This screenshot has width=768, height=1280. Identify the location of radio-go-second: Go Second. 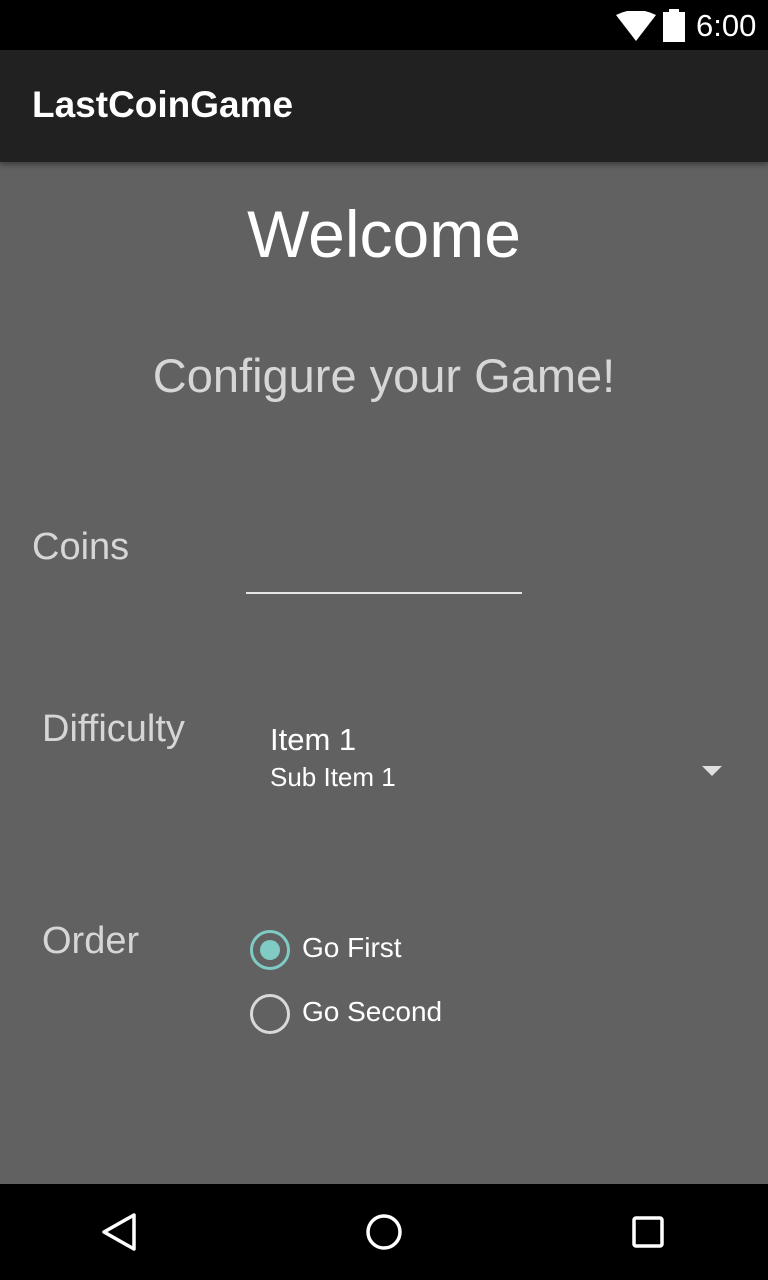
(398, 1015).